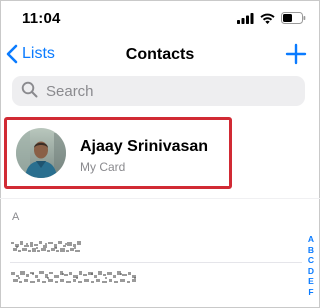  I want to click on section-header-a: A, so click(16, 217).